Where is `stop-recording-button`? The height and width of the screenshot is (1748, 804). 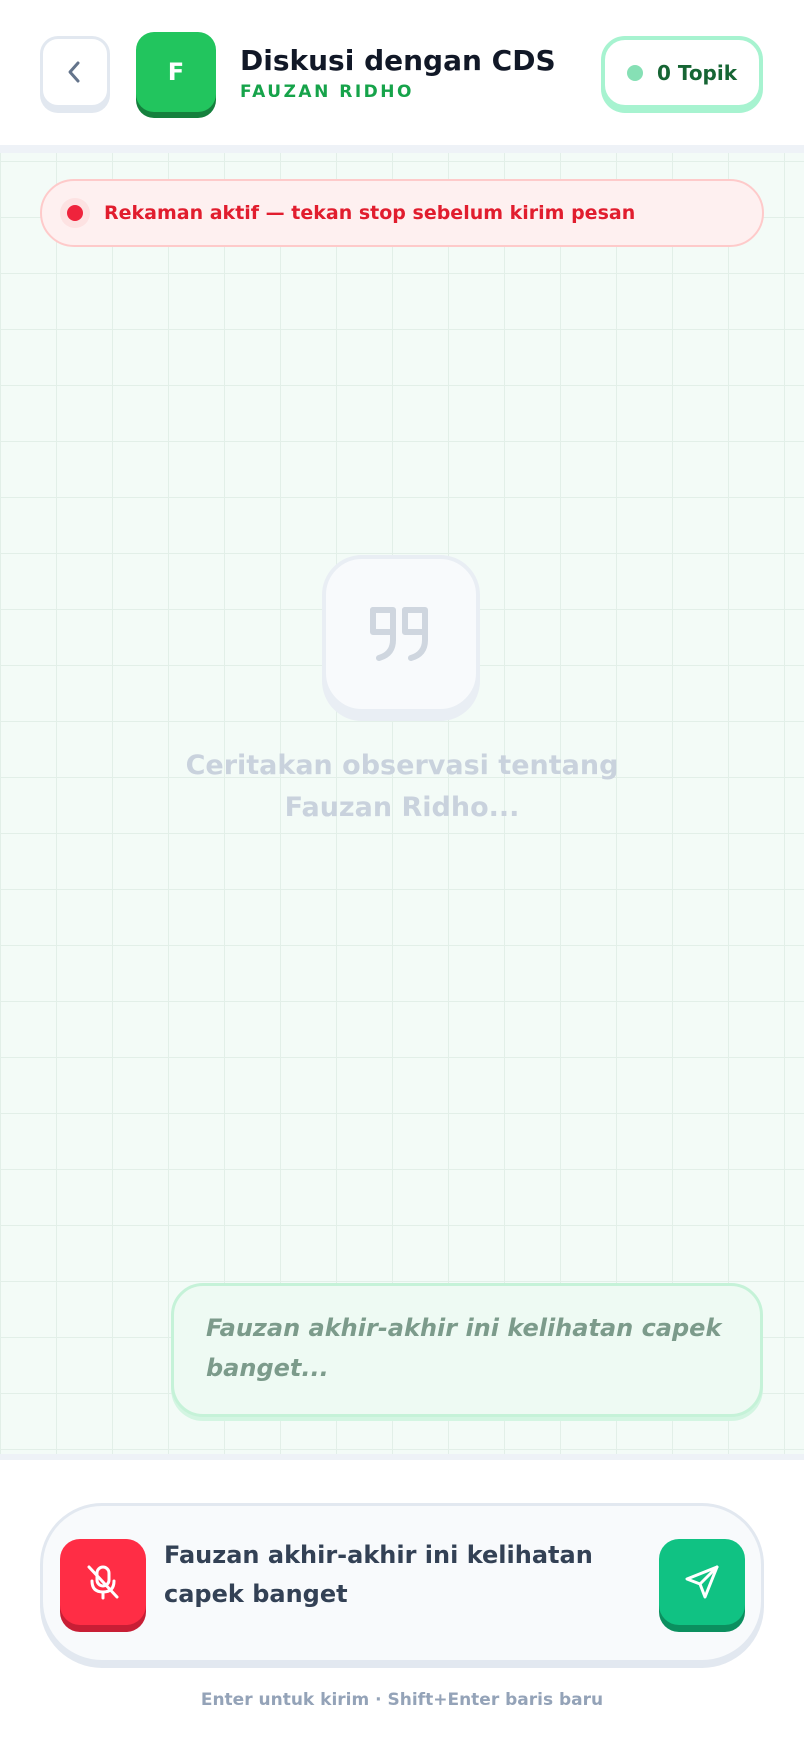
stop-recording-button is located at coordinates (103, 1582).